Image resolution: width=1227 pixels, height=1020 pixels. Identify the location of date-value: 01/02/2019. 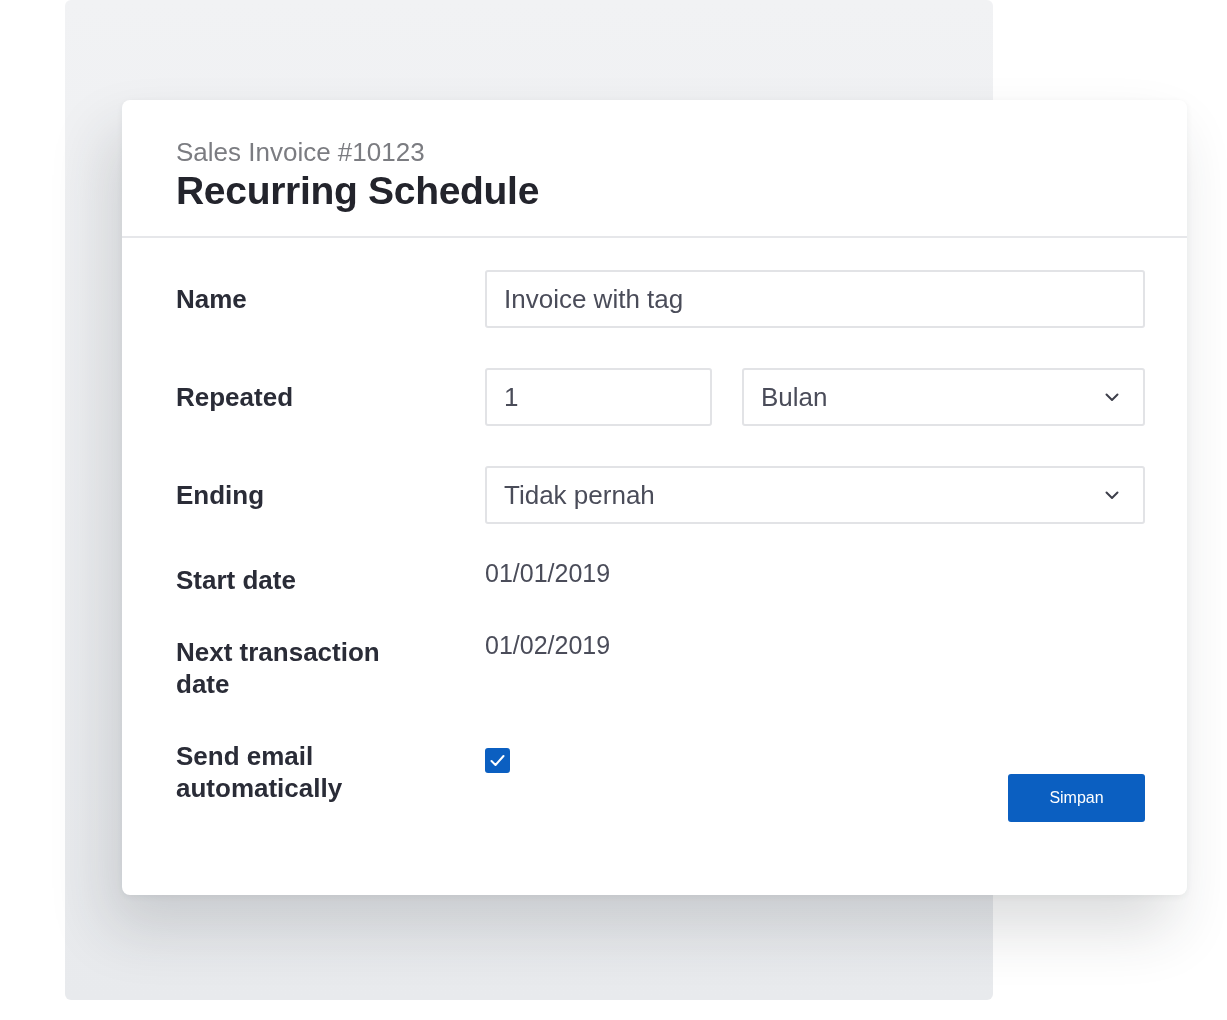
(548, 645).